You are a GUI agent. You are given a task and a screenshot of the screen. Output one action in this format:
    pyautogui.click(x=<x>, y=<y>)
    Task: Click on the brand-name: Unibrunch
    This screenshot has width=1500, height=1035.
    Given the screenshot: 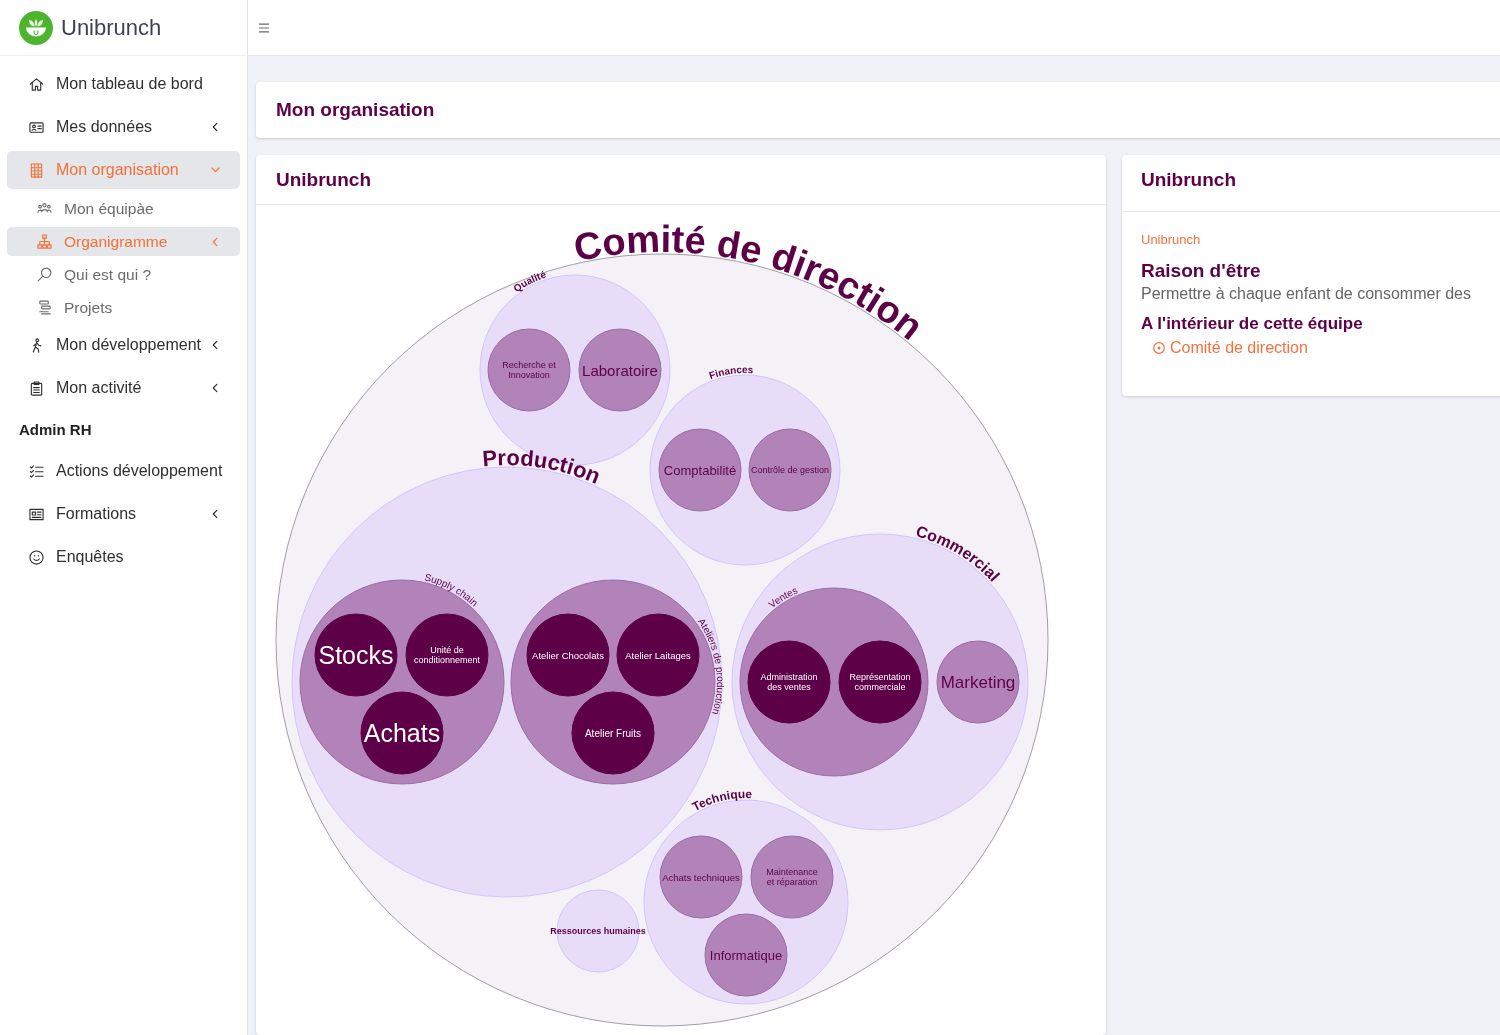 What is the action you would take?
    pyautogui.click(x=111, y=27)
    